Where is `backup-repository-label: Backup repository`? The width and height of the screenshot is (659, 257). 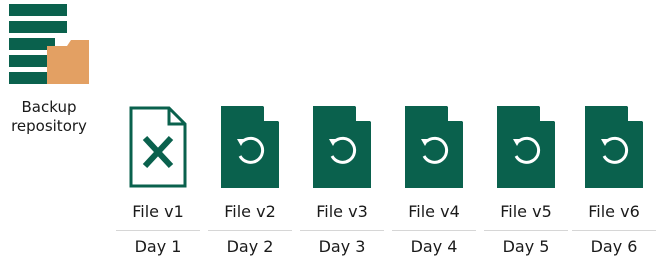
backup-repository-label: Backup repository is located at coordinates (49, 116).